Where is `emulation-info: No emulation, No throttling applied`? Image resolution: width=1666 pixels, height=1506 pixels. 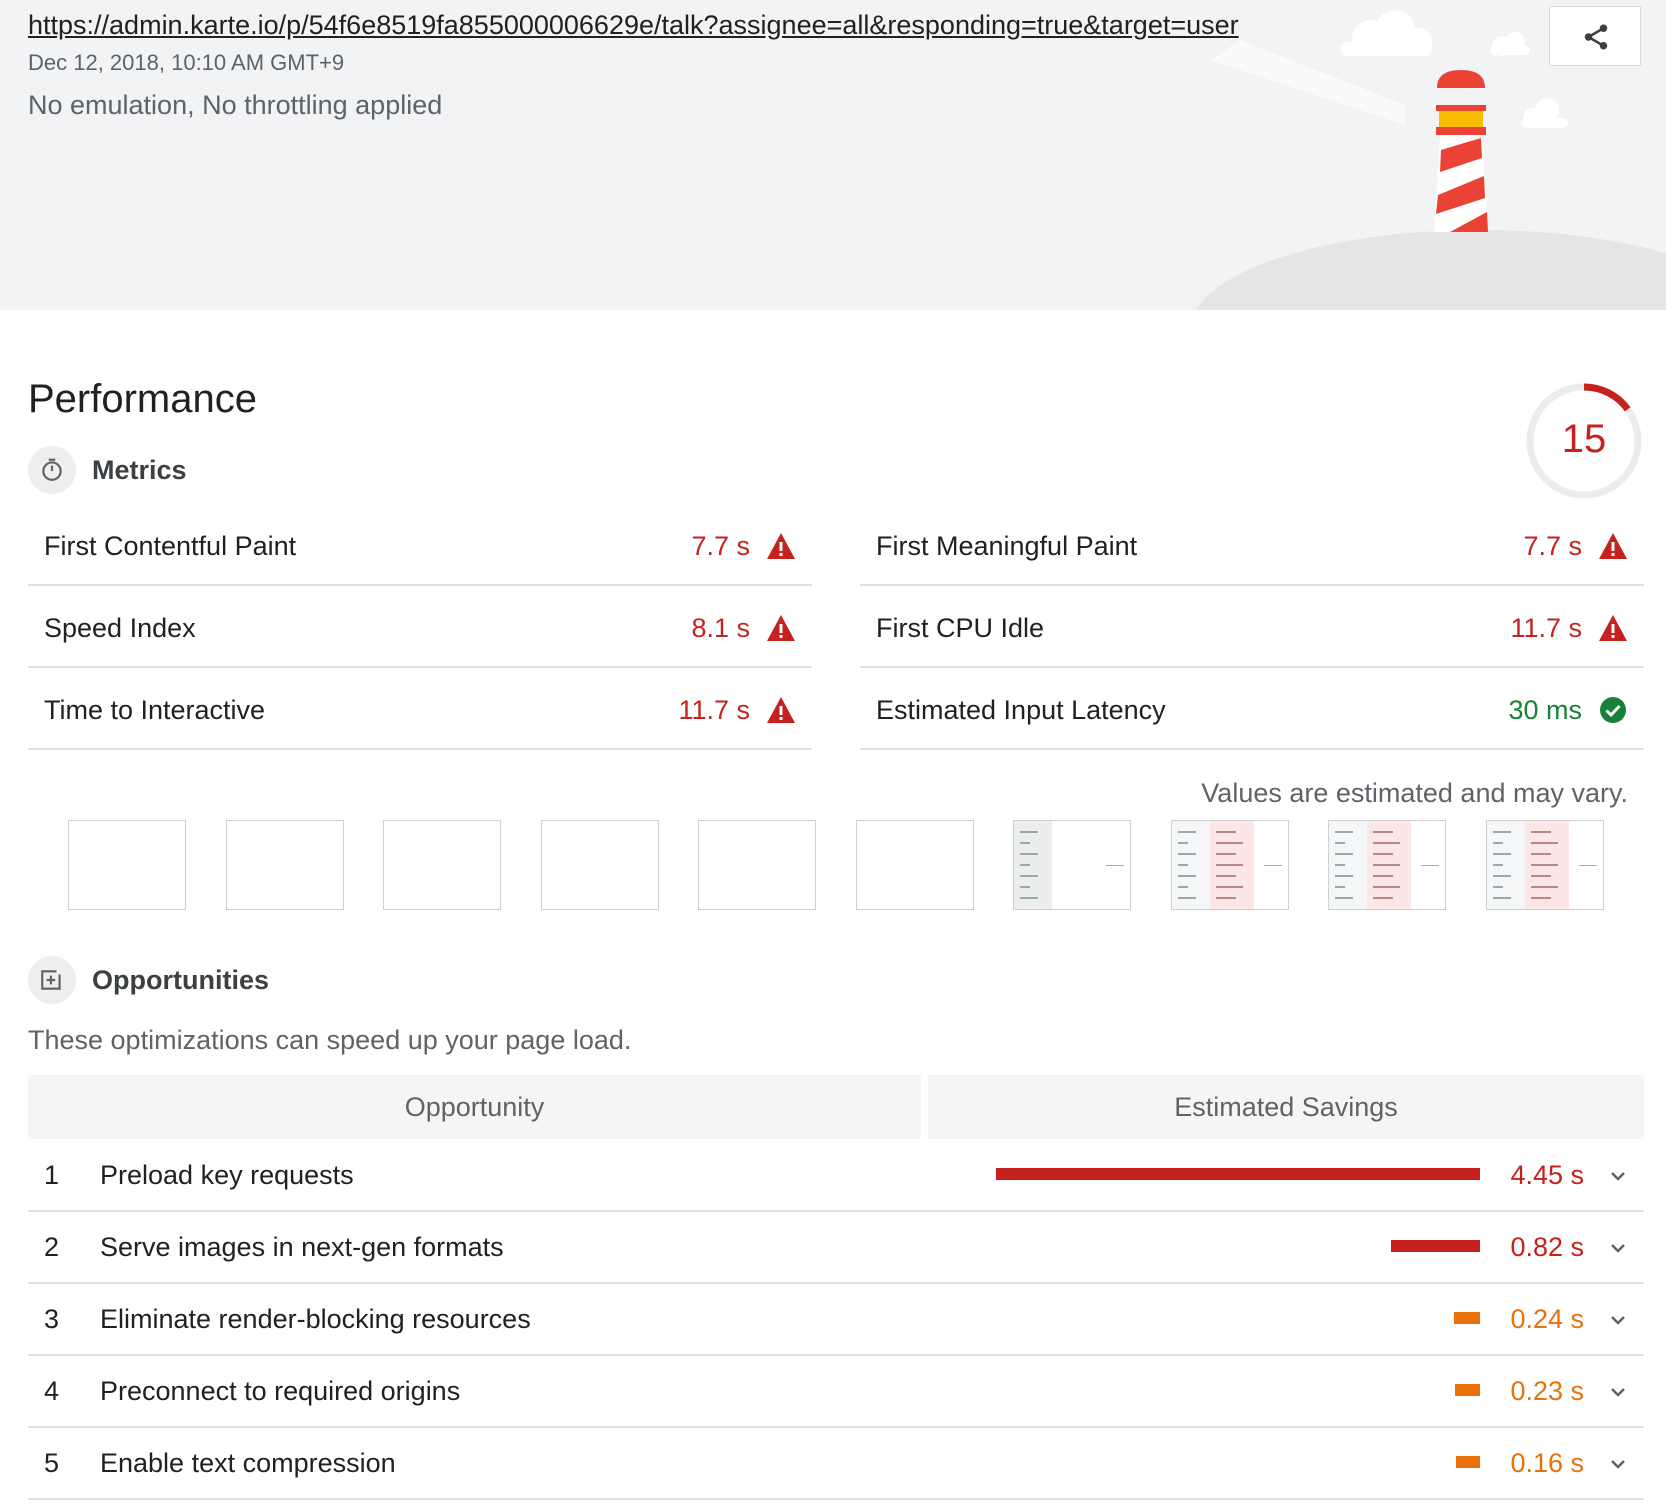
emulation-info: No emulation, No throttling applied is located at coordinates (235, 105).